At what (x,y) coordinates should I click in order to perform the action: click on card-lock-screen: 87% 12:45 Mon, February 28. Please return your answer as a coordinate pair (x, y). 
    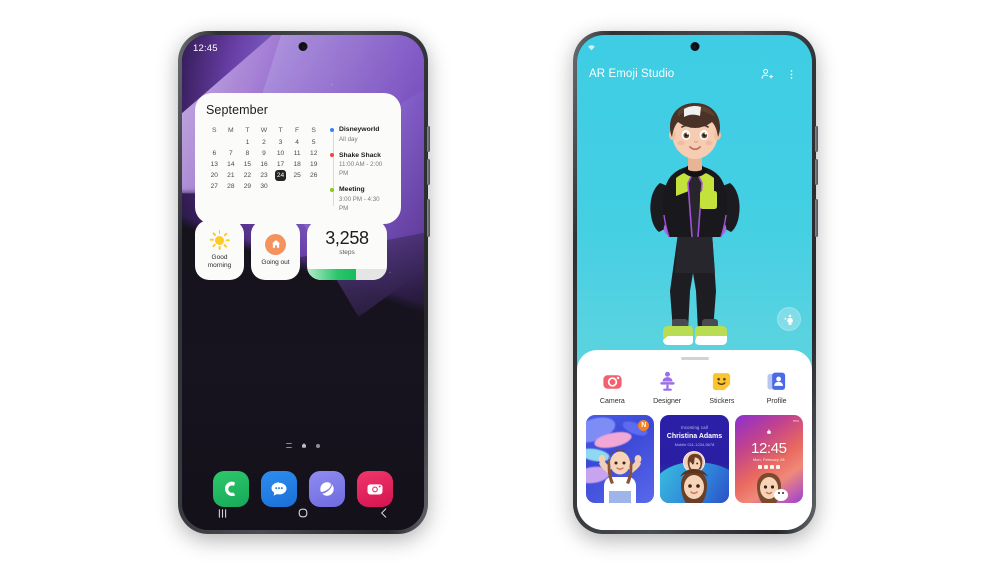
    Looking at the image, I should click on (768, 458).